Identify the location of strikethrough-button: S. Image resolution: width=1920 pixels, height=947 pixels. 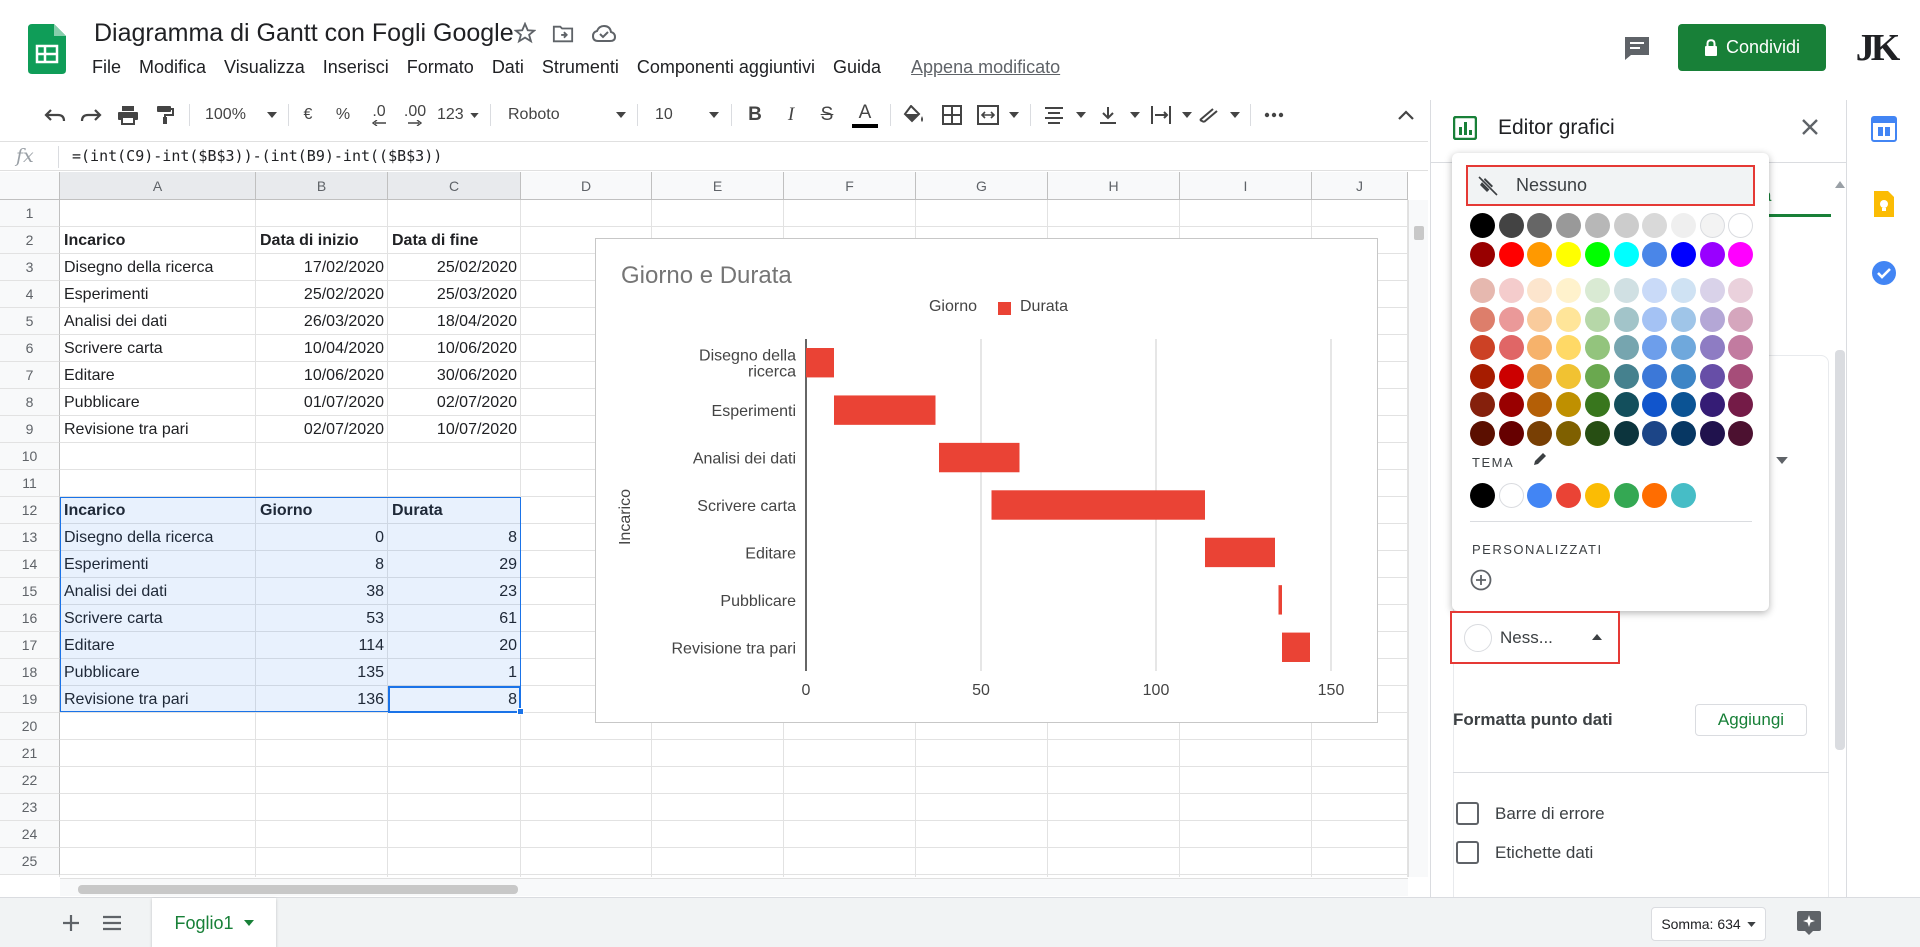
(827, 115).